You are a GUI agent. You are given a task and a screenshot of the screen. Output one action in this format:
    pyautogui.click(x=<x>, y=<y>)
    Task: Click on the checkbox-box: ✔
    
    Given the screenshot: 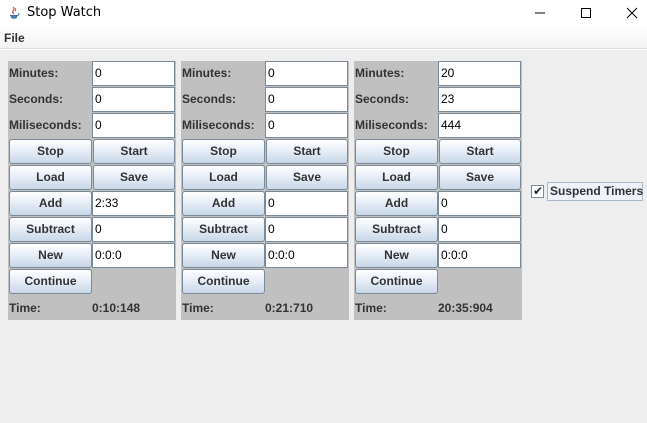 What is the action you would take?
    pyautogui.click(x=537, y=191)
    